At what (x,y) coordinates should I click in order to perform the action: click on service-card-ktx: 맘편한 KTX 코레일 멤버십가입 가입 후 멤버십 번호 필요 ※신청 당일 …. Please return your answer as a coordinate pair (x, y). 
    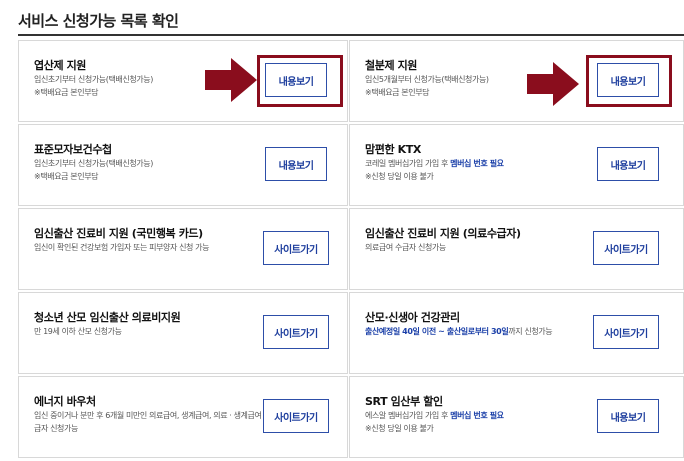
    Looking at the image, I should click on (516, 165).